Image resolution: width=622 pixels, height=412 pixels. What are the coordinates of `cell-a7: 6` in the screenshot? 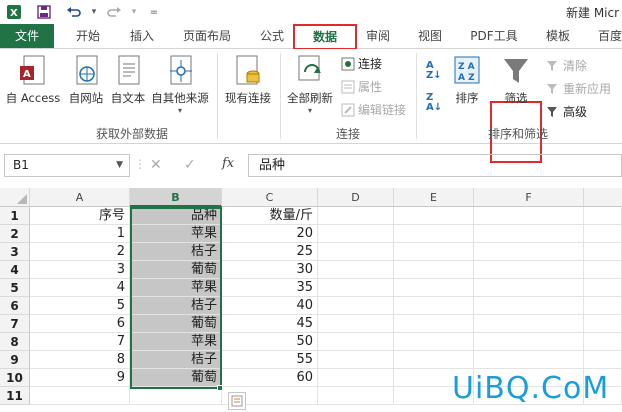 It's located at (80, 324).